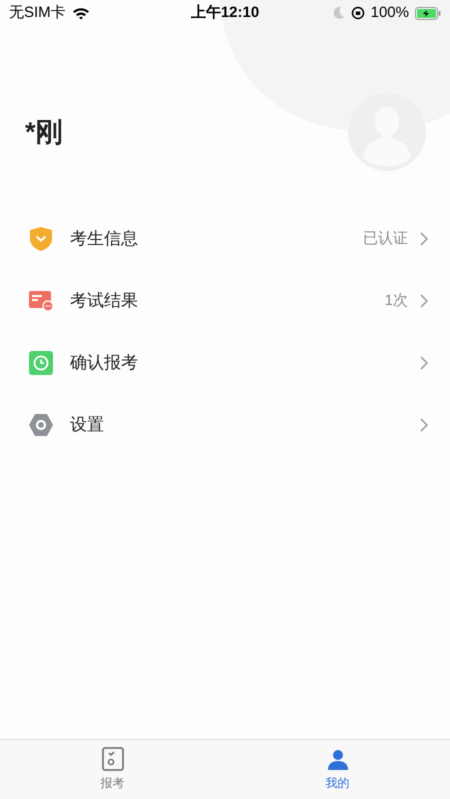  What do you see at coordinates (225, 425) in the screenshot?
I see `menu-row: 设置` at bounding box center [225, 425].